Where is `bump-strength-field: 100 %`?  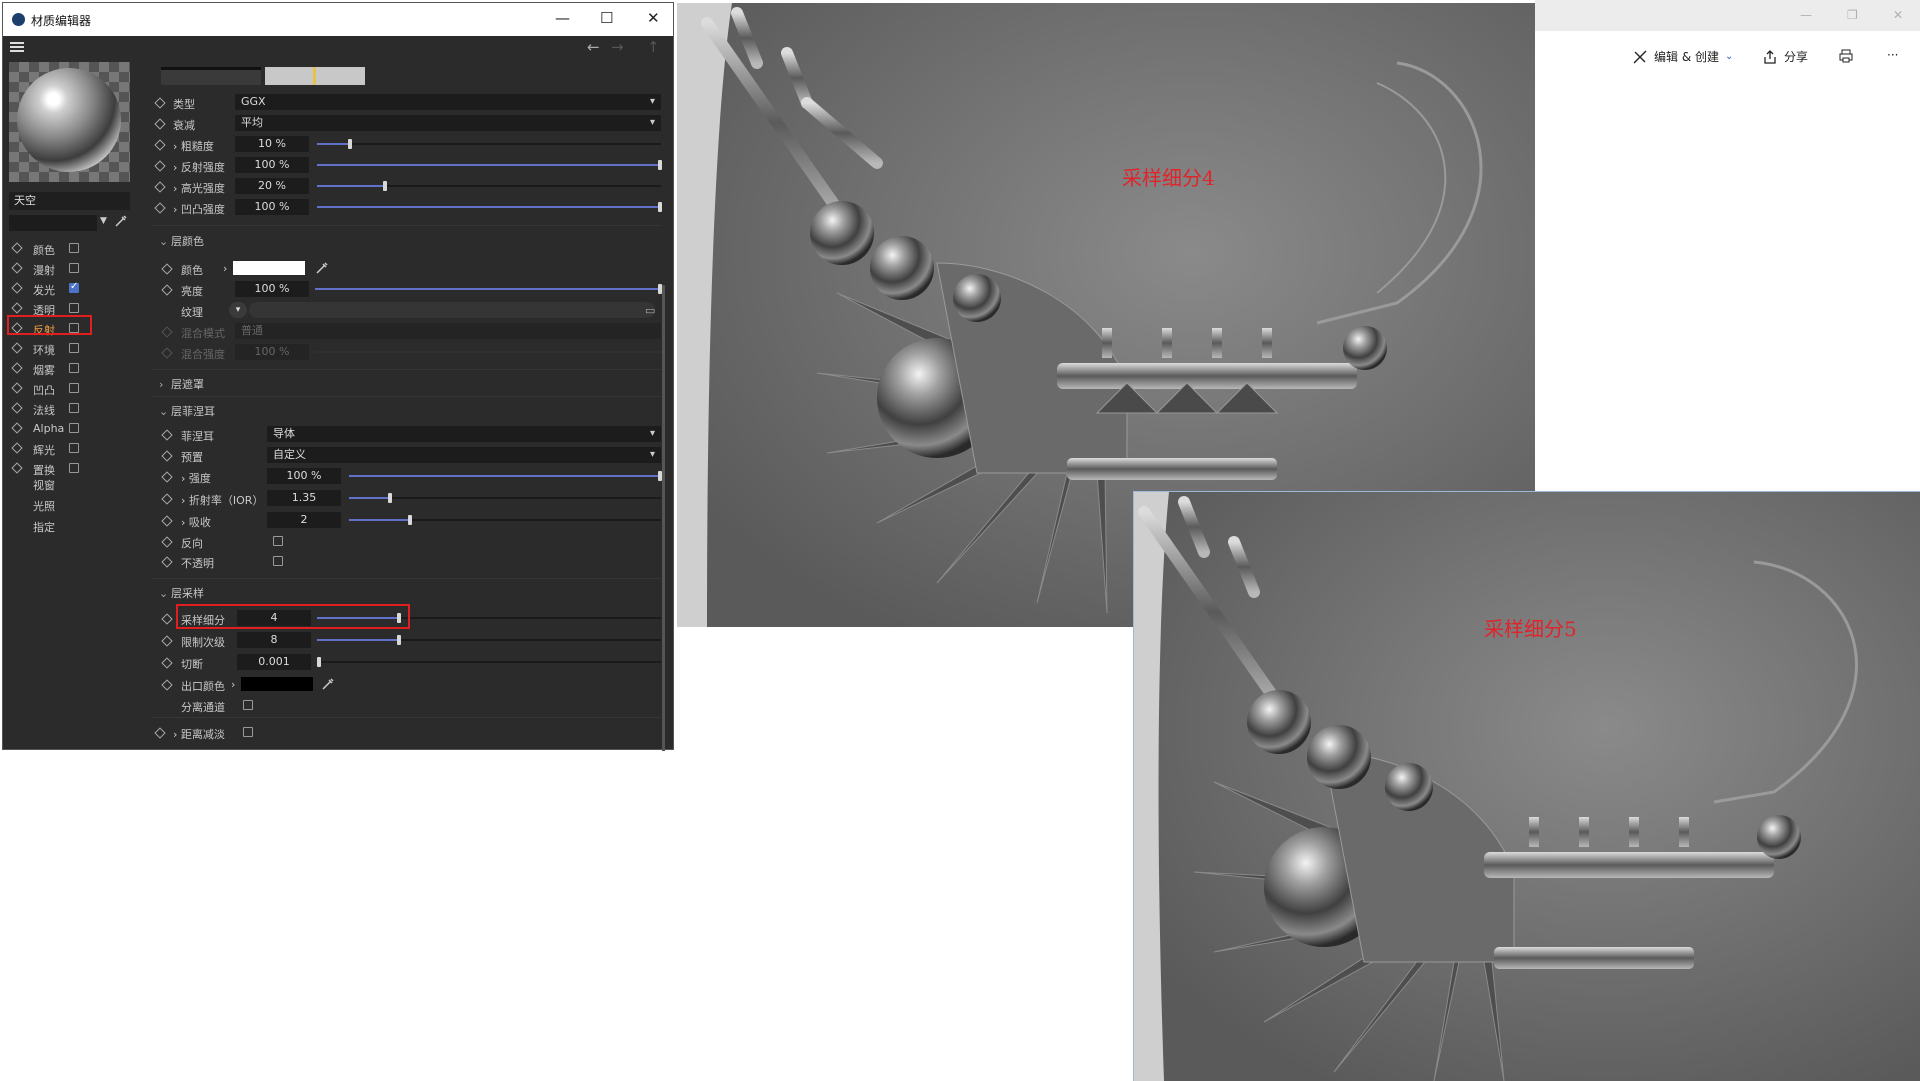 bump-strength-field: 100 % is located at coordinates (272, 207).